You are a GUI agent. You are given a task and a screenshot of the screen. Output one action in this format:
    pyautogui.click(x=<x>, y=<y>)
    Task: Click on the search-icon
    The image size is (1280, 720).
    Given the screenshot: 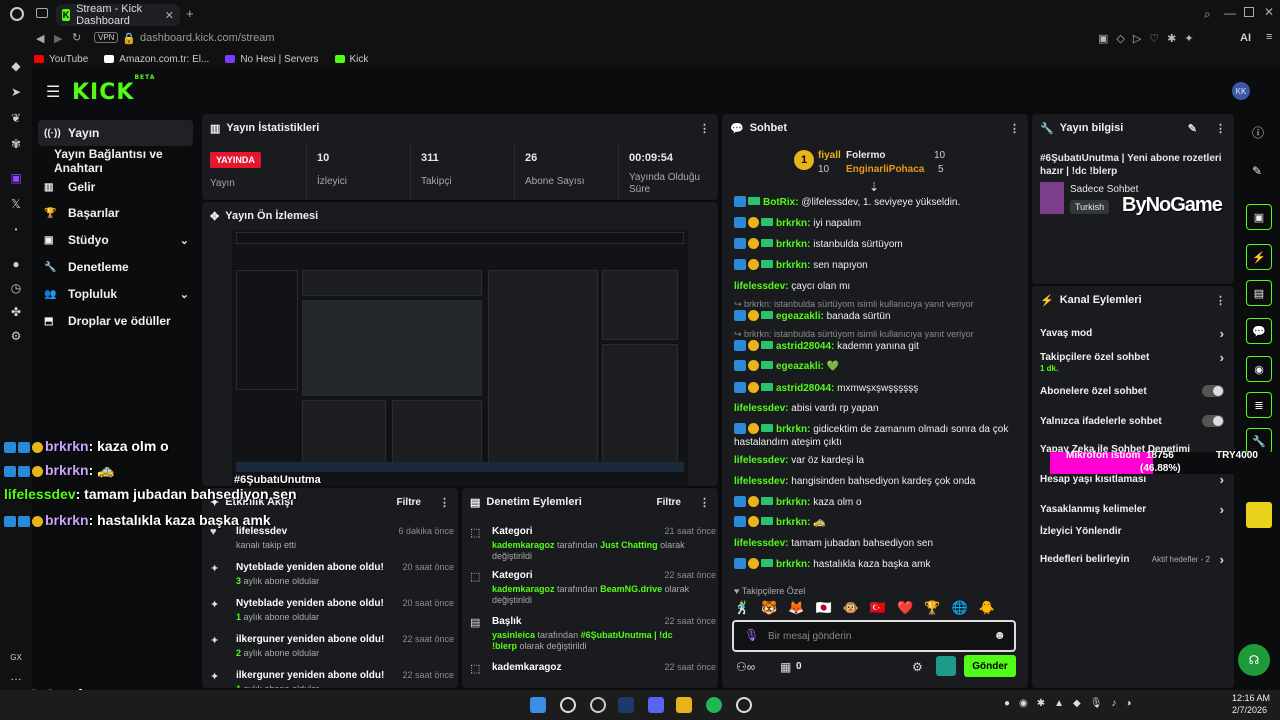 What is the action you would take?
    pyautogui.click(x=568, y=705)
    